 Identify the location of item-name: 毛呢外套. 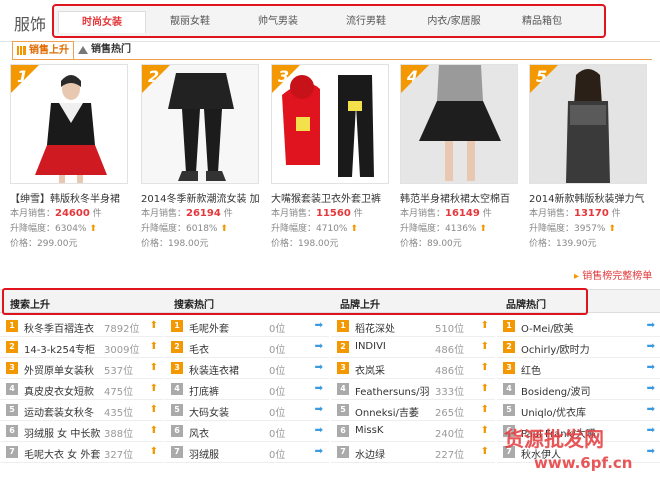
(228, 327).